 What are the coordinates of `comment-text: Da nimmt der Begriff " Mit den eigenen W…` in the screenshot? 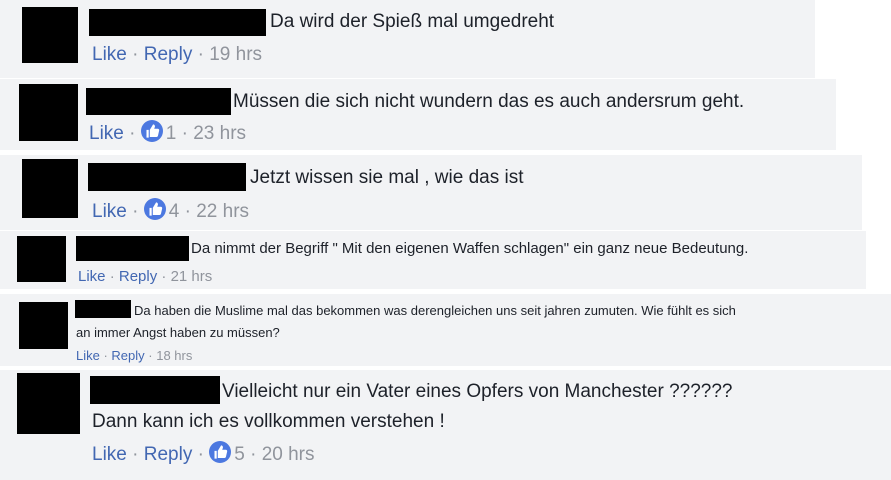 It's located at (470, 248).